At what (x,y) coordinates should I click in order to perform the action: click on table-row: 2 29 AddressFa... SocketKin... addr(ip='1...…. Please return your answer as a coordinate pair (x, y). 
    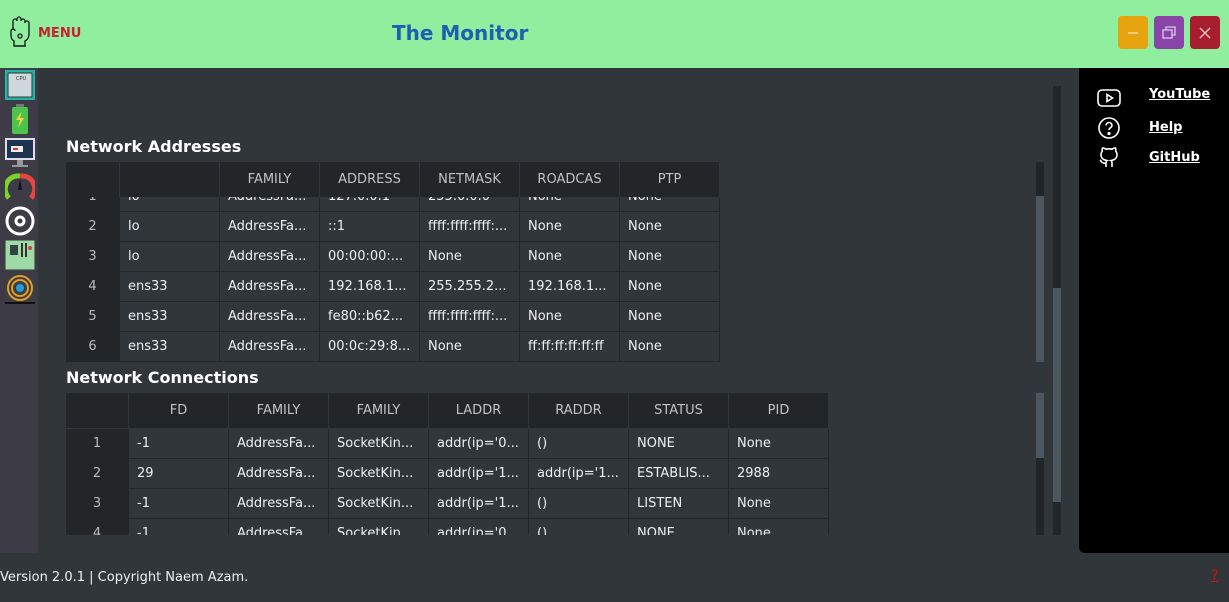
    Looking at the image, I should click on (447, 474).